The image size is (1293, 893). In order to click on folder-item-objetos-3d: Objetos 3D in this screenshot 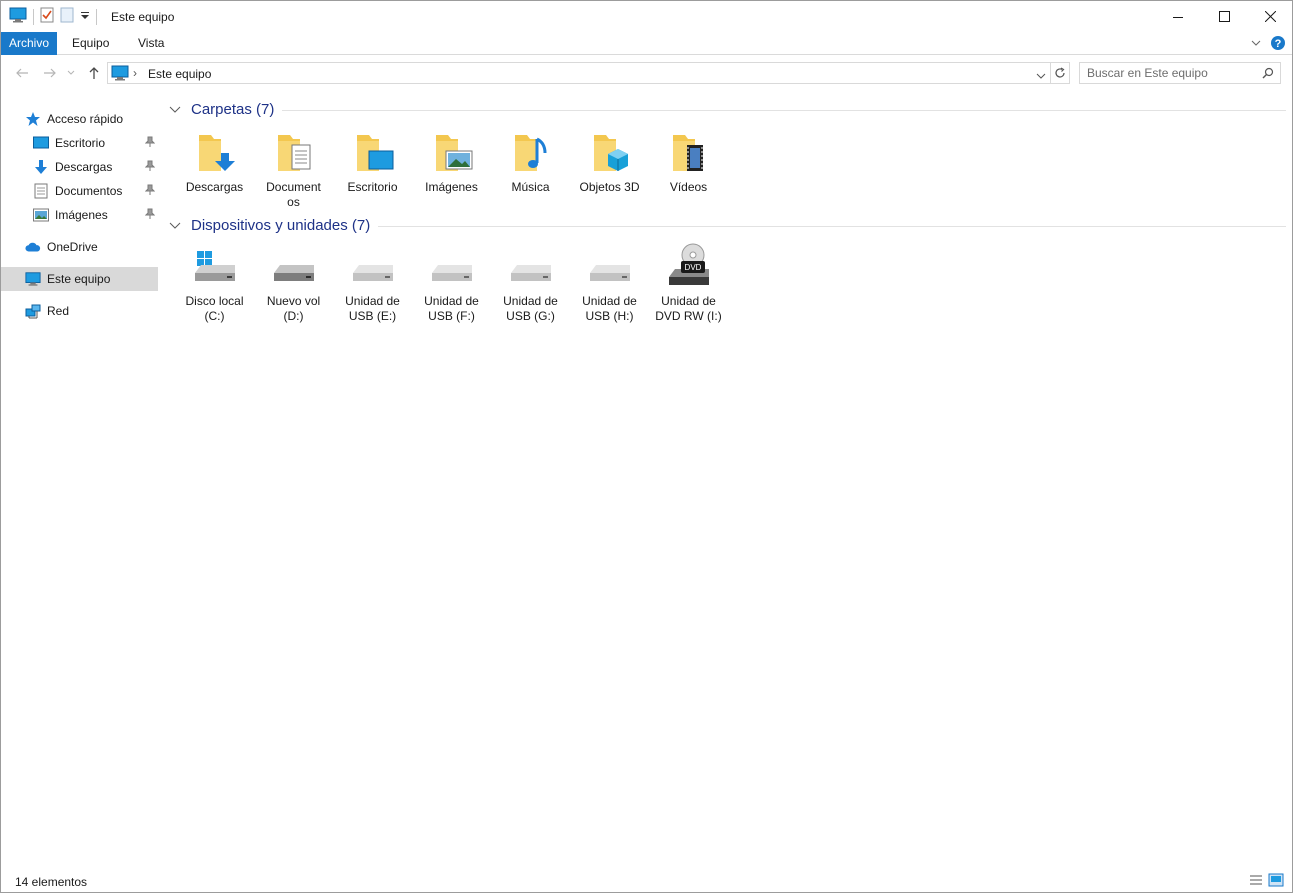, I will do `click(609, 169)`.